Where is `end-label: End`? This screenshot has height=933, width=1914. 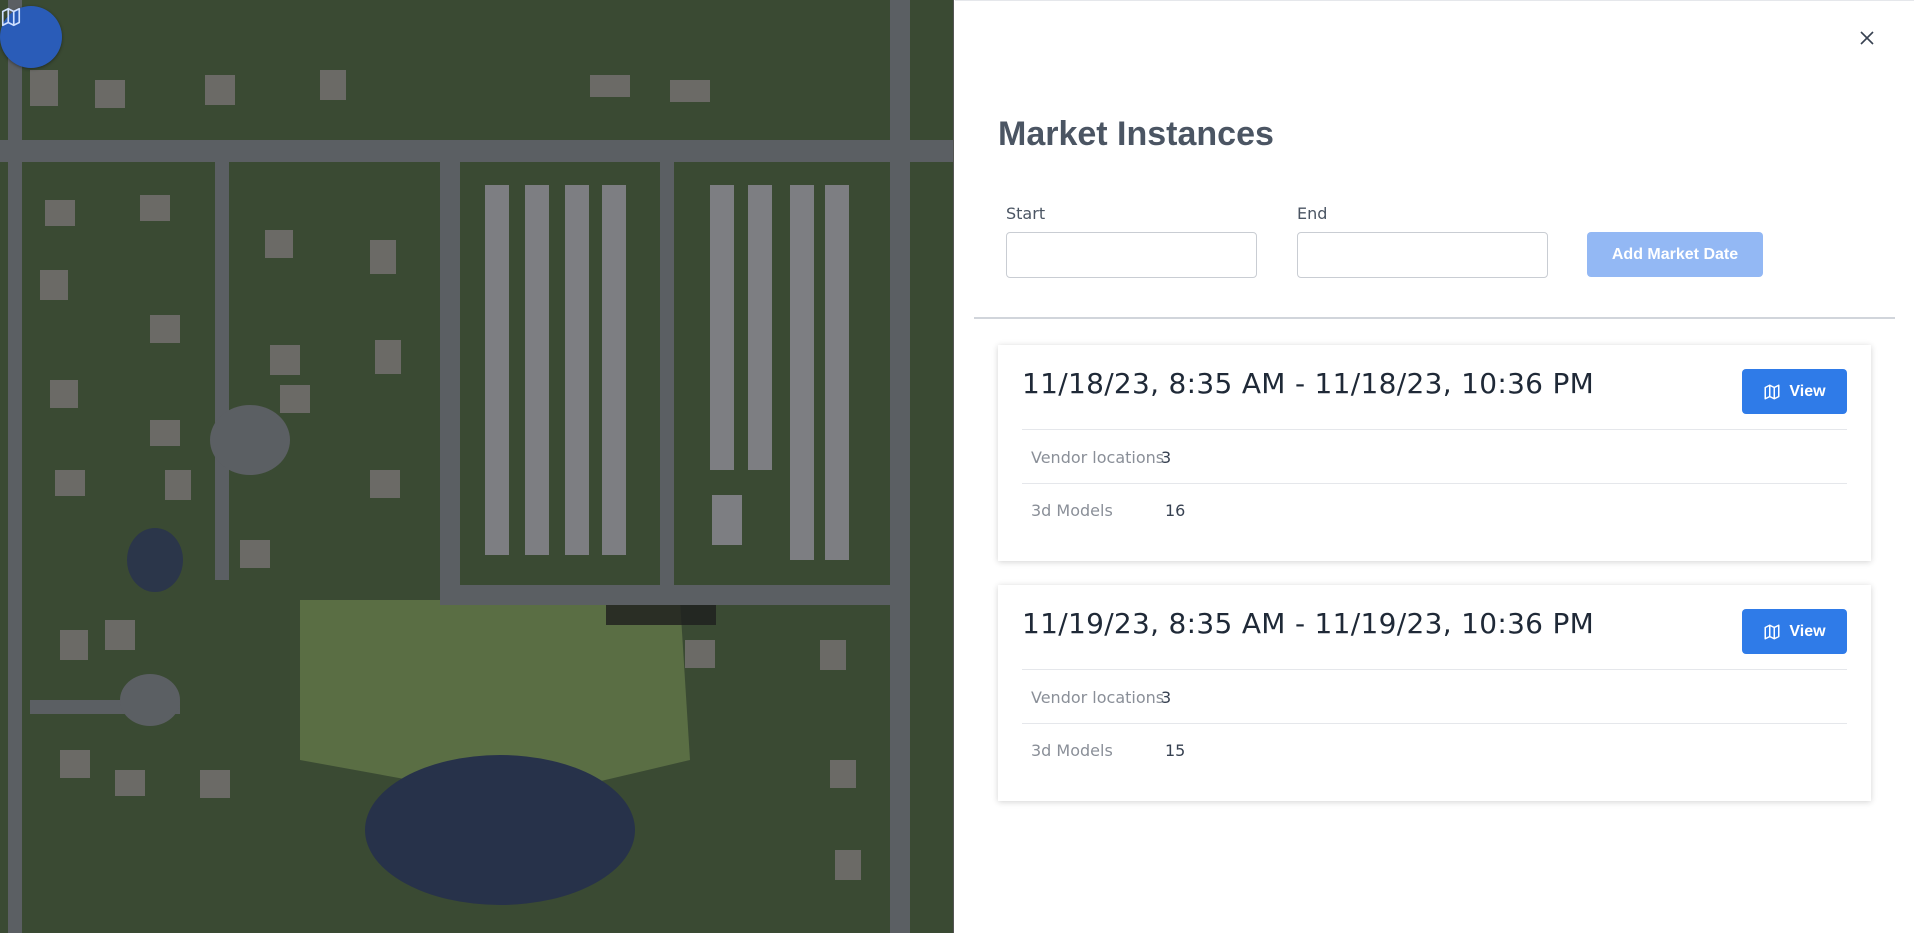
end-label: End is located at coordinates (1312, 213).